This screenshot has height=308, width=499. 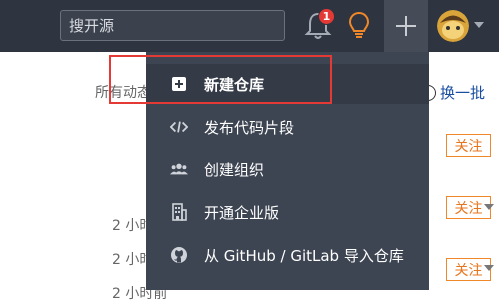 I want to click on menu-item-new-snippet: 发布代码片段, so click(x=287, y=127).